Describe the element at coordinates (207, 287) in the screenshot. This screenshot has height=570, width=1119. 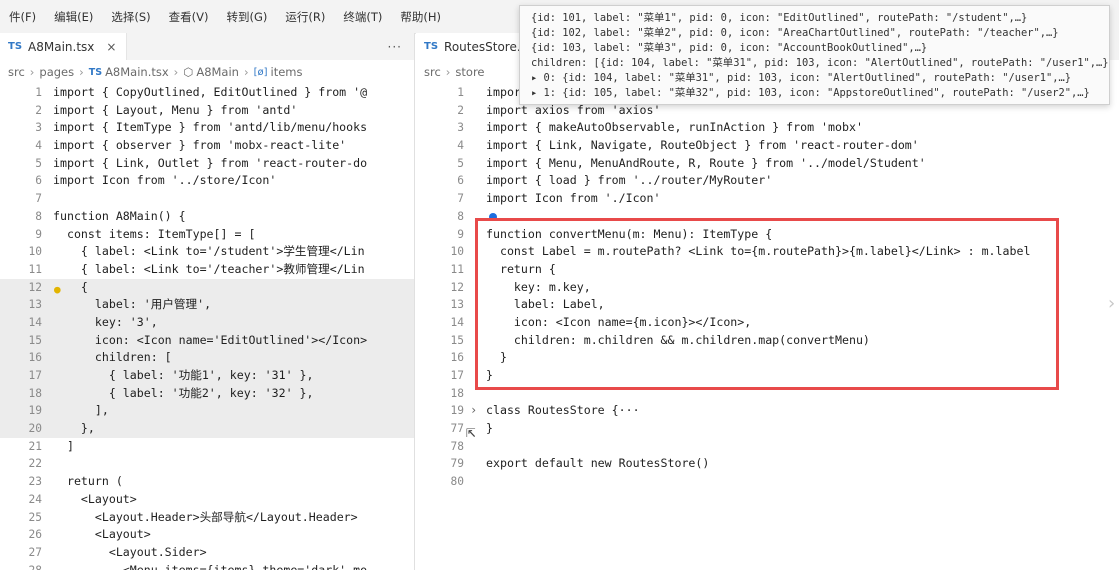
I see `code-line: 12 {●` at that location.